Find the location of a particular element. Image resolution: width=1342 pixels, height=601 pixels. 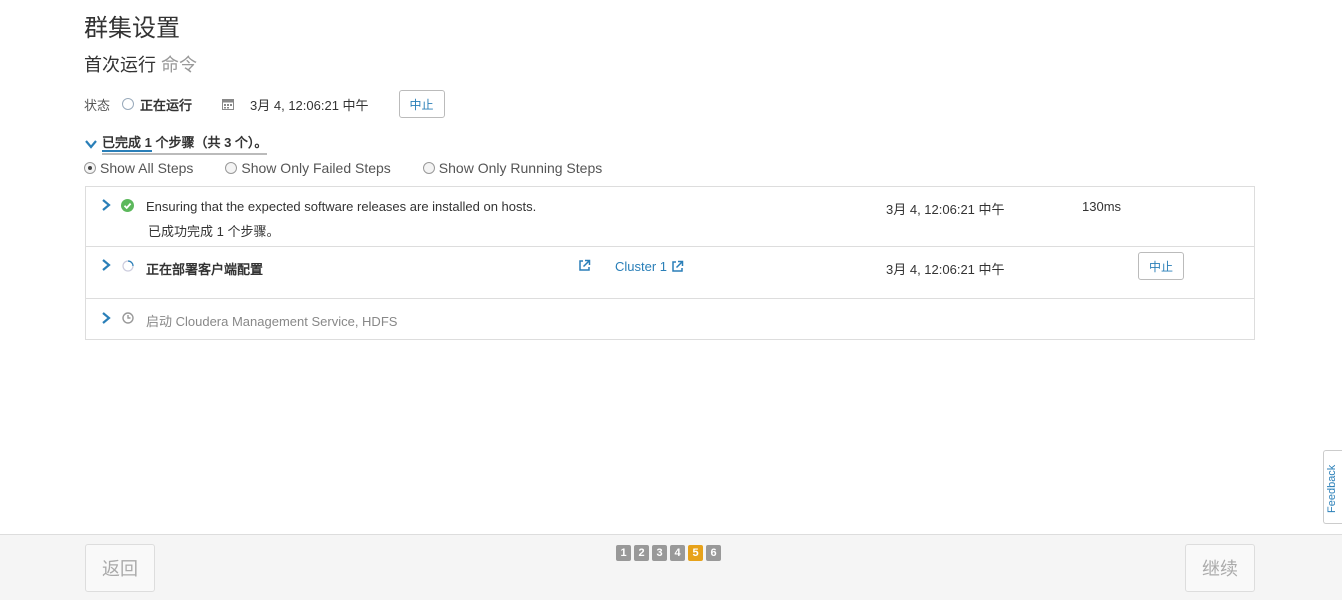

progress-toggle: 已完成 1 个步骤（共 3 个）。 is located at coordinates (176, 143).